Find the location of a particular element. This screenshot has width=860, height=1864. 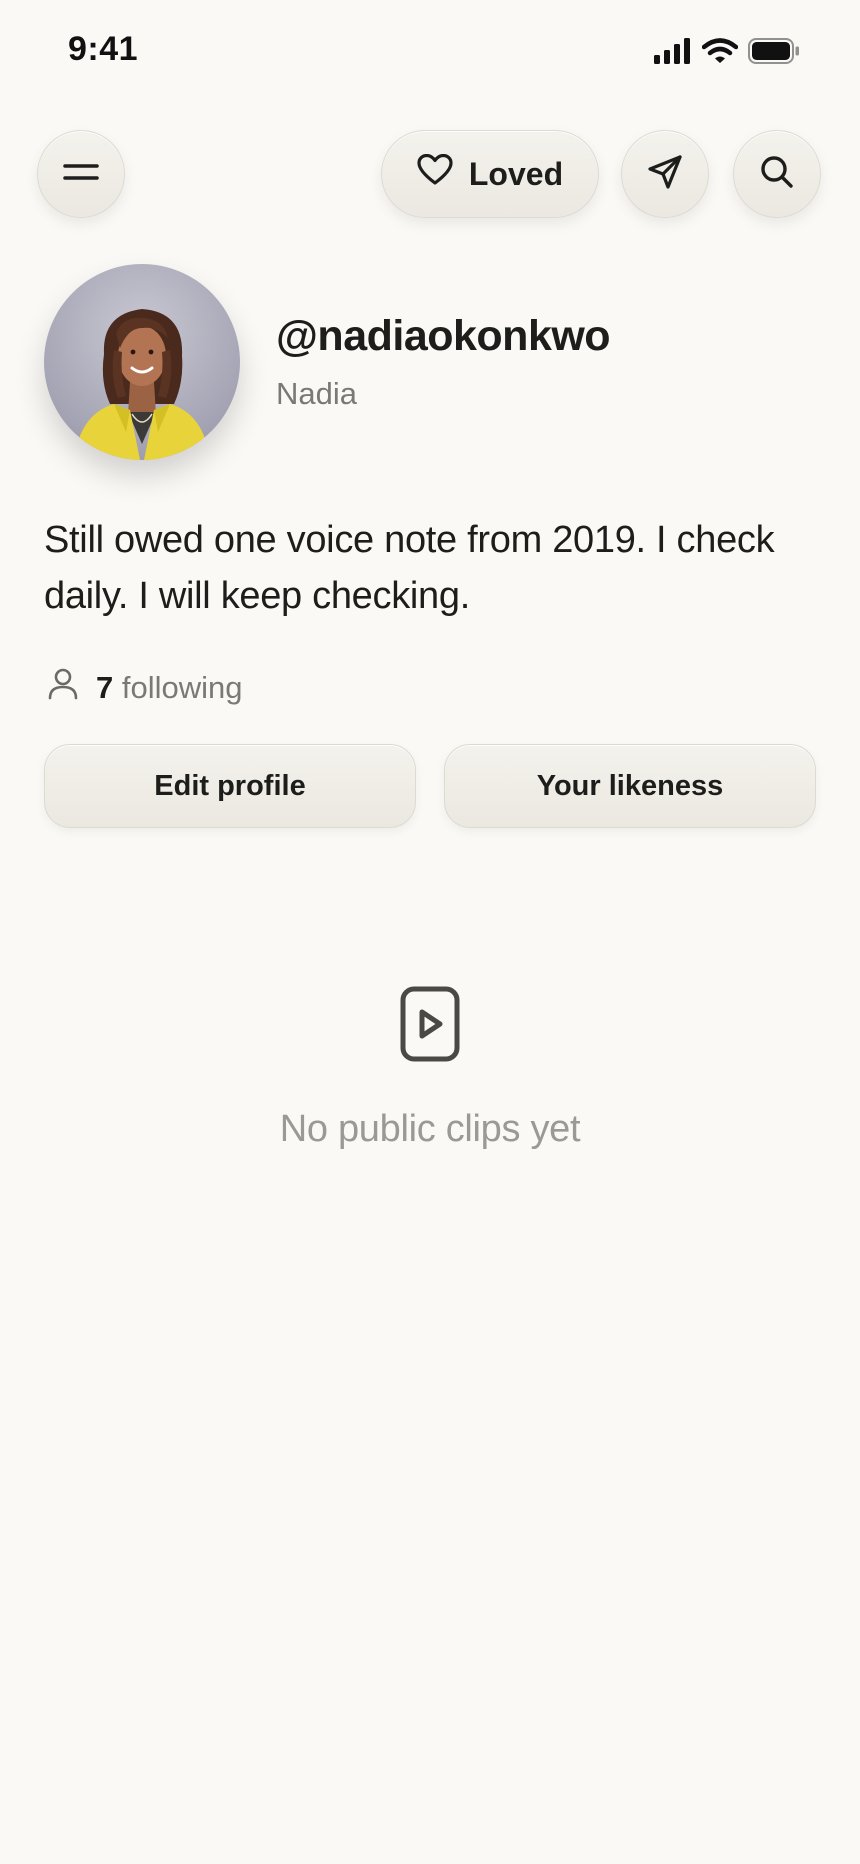

your-likeness-label: Your likeness is located at coordinates (630, 785).